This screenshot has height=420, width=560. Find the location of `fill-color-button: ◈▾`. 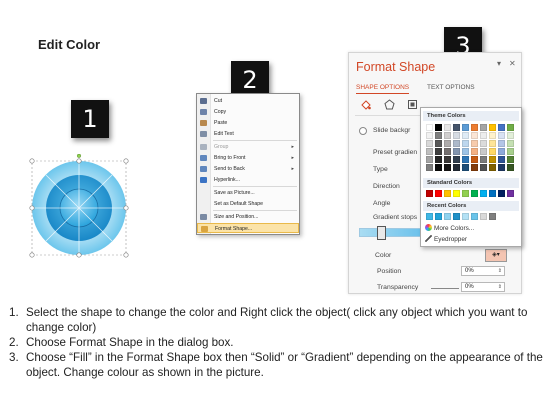

fill-color-button: ◈▾ is located at coordinates (496, 255).